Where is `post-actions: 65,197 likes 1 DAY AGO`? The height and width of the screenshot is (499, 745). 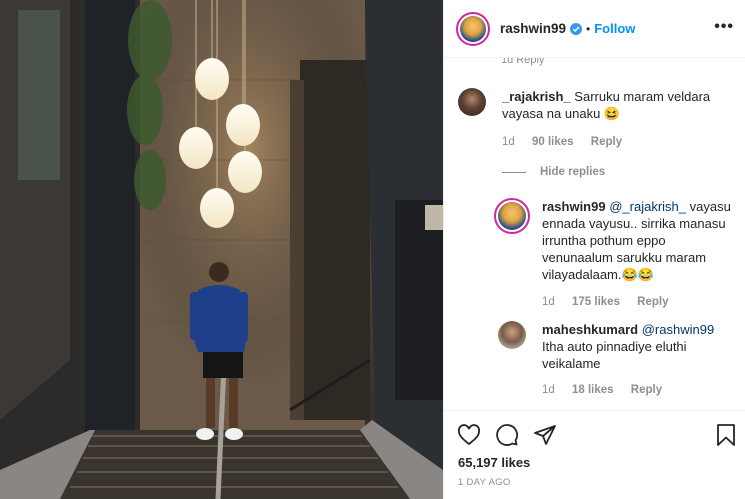 post-actions: 65,197 likes 1 DAY AGO is located at coordinates (594, 454).